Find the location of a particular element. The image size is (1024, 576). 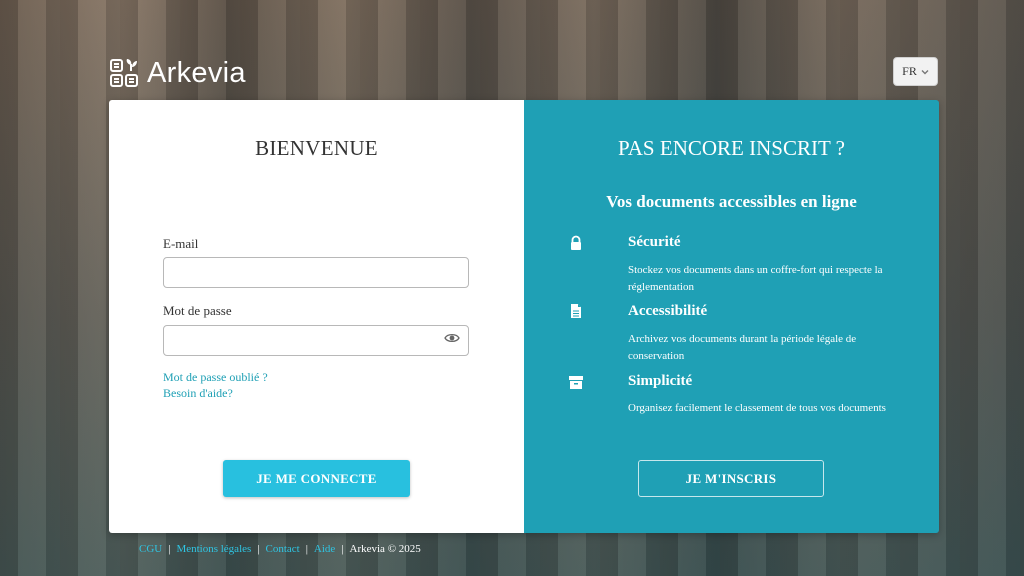

feature-title-security: Sécurité is located at coordinates (654, 242).